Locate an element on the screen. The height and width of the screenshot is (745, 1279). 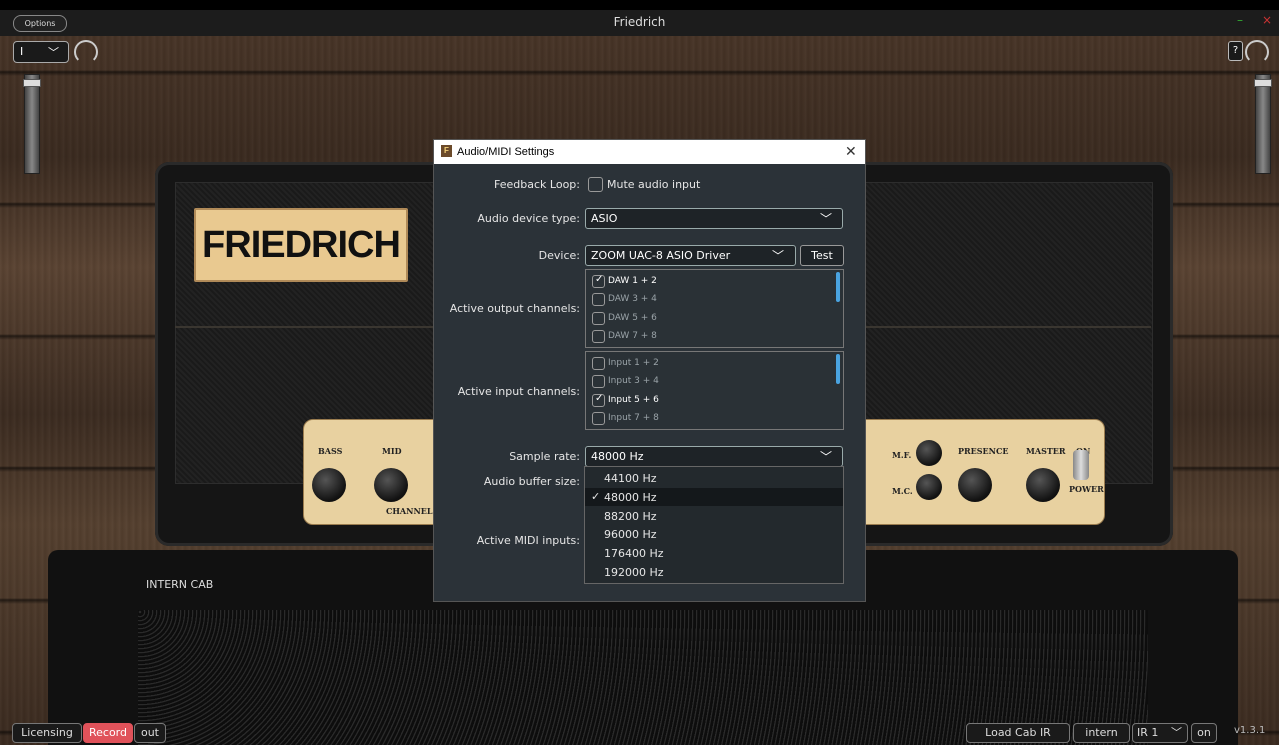
list-item-label: DAW 5 + 6 is located at coordinates (632, 318).